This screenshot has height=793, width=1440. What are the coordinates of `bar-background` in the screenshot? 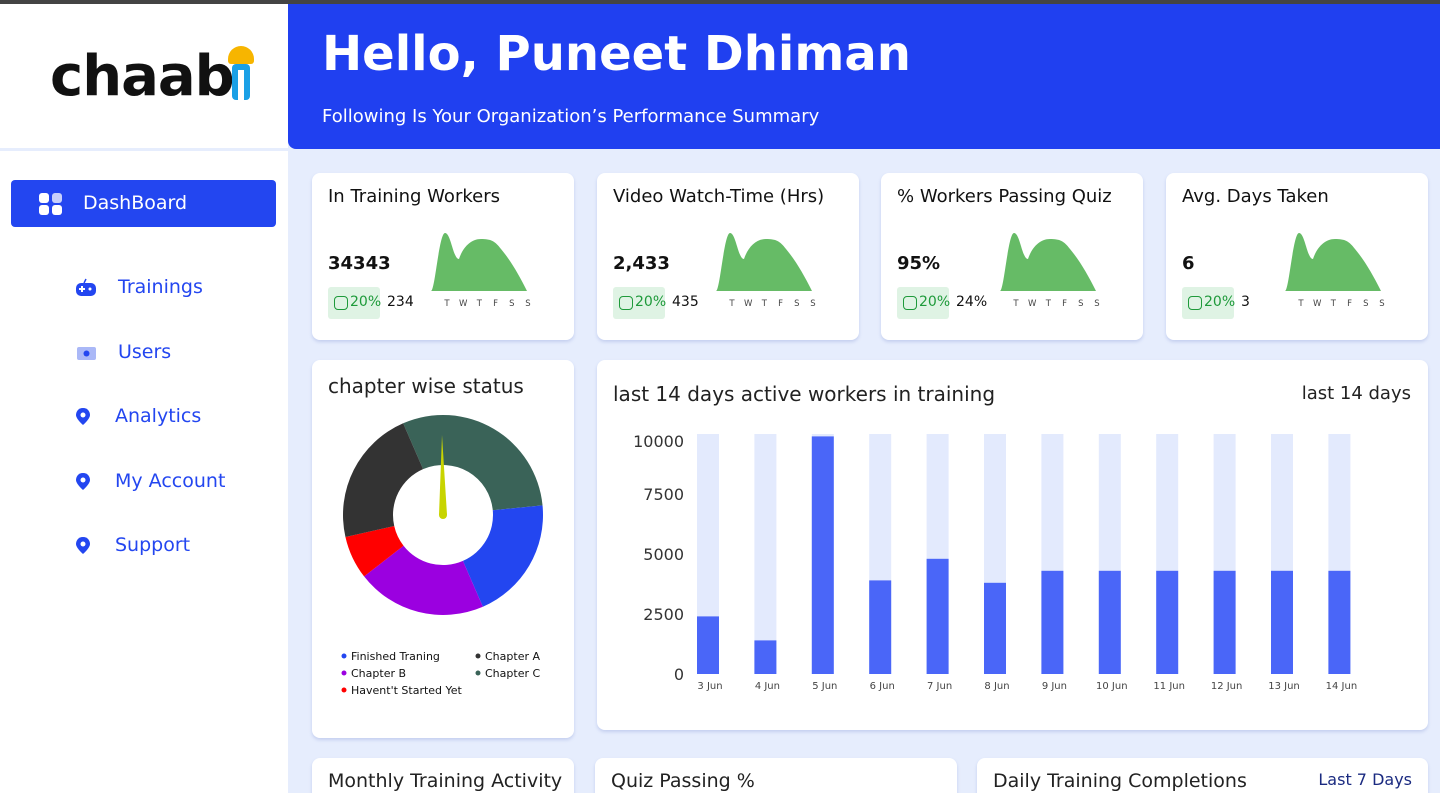 It's located at (765, 554).